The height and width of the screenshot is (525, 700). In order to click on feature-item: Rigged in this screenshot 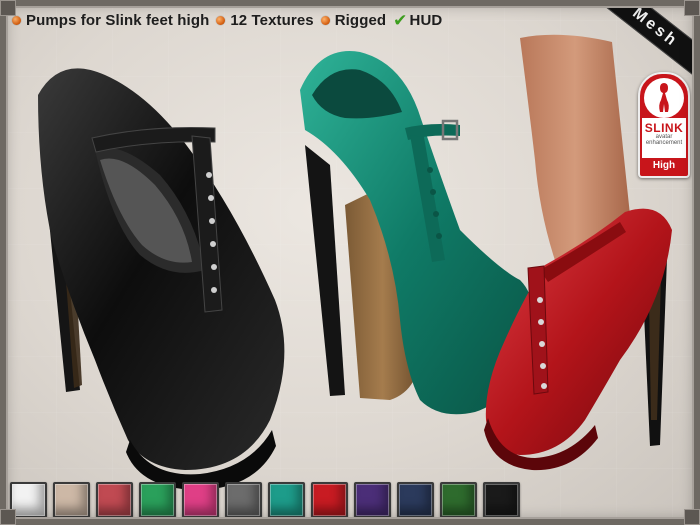, I will do `click(353, 20)`.